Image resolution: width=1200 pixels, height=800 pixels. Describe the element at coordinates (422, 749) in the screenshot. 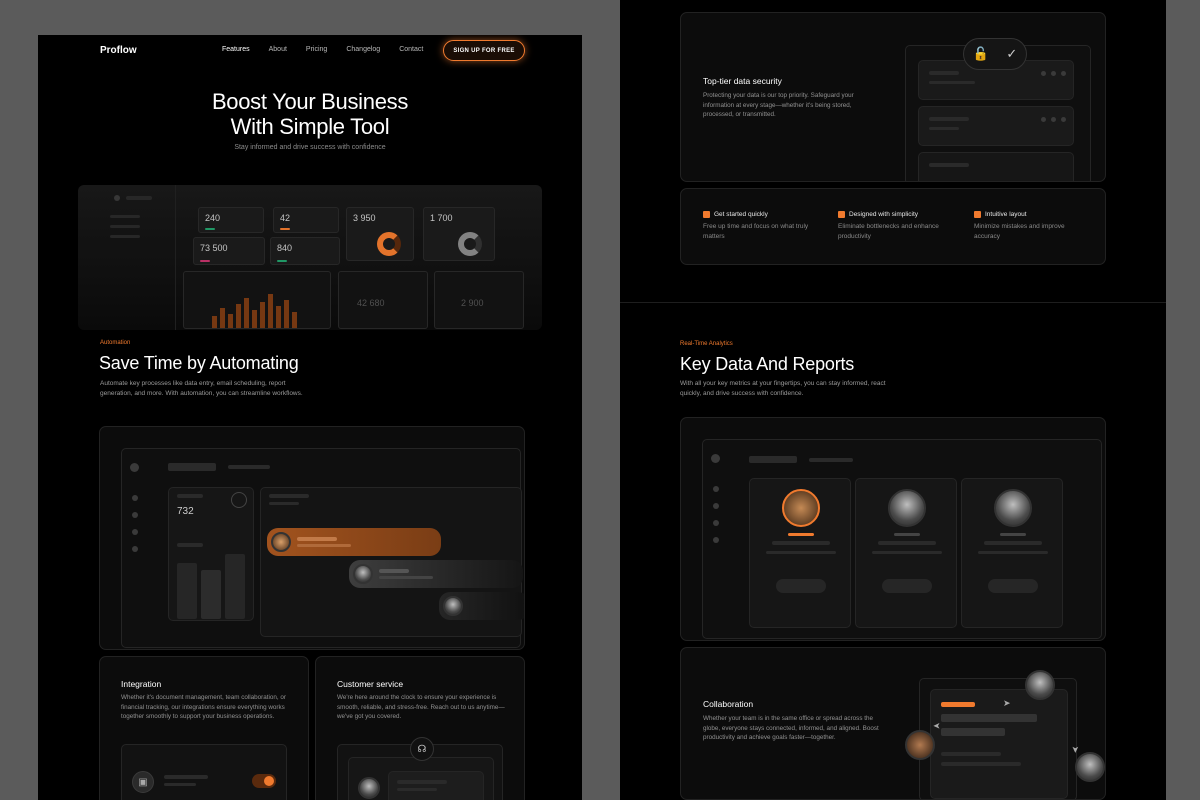

I see `headset-icon: ☊` at that location.